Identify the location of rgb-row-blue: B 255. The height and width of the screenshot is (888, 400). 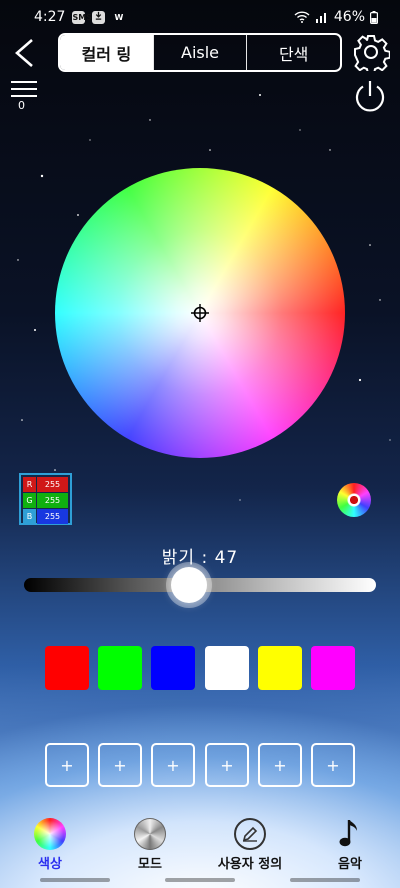
(45, 516).